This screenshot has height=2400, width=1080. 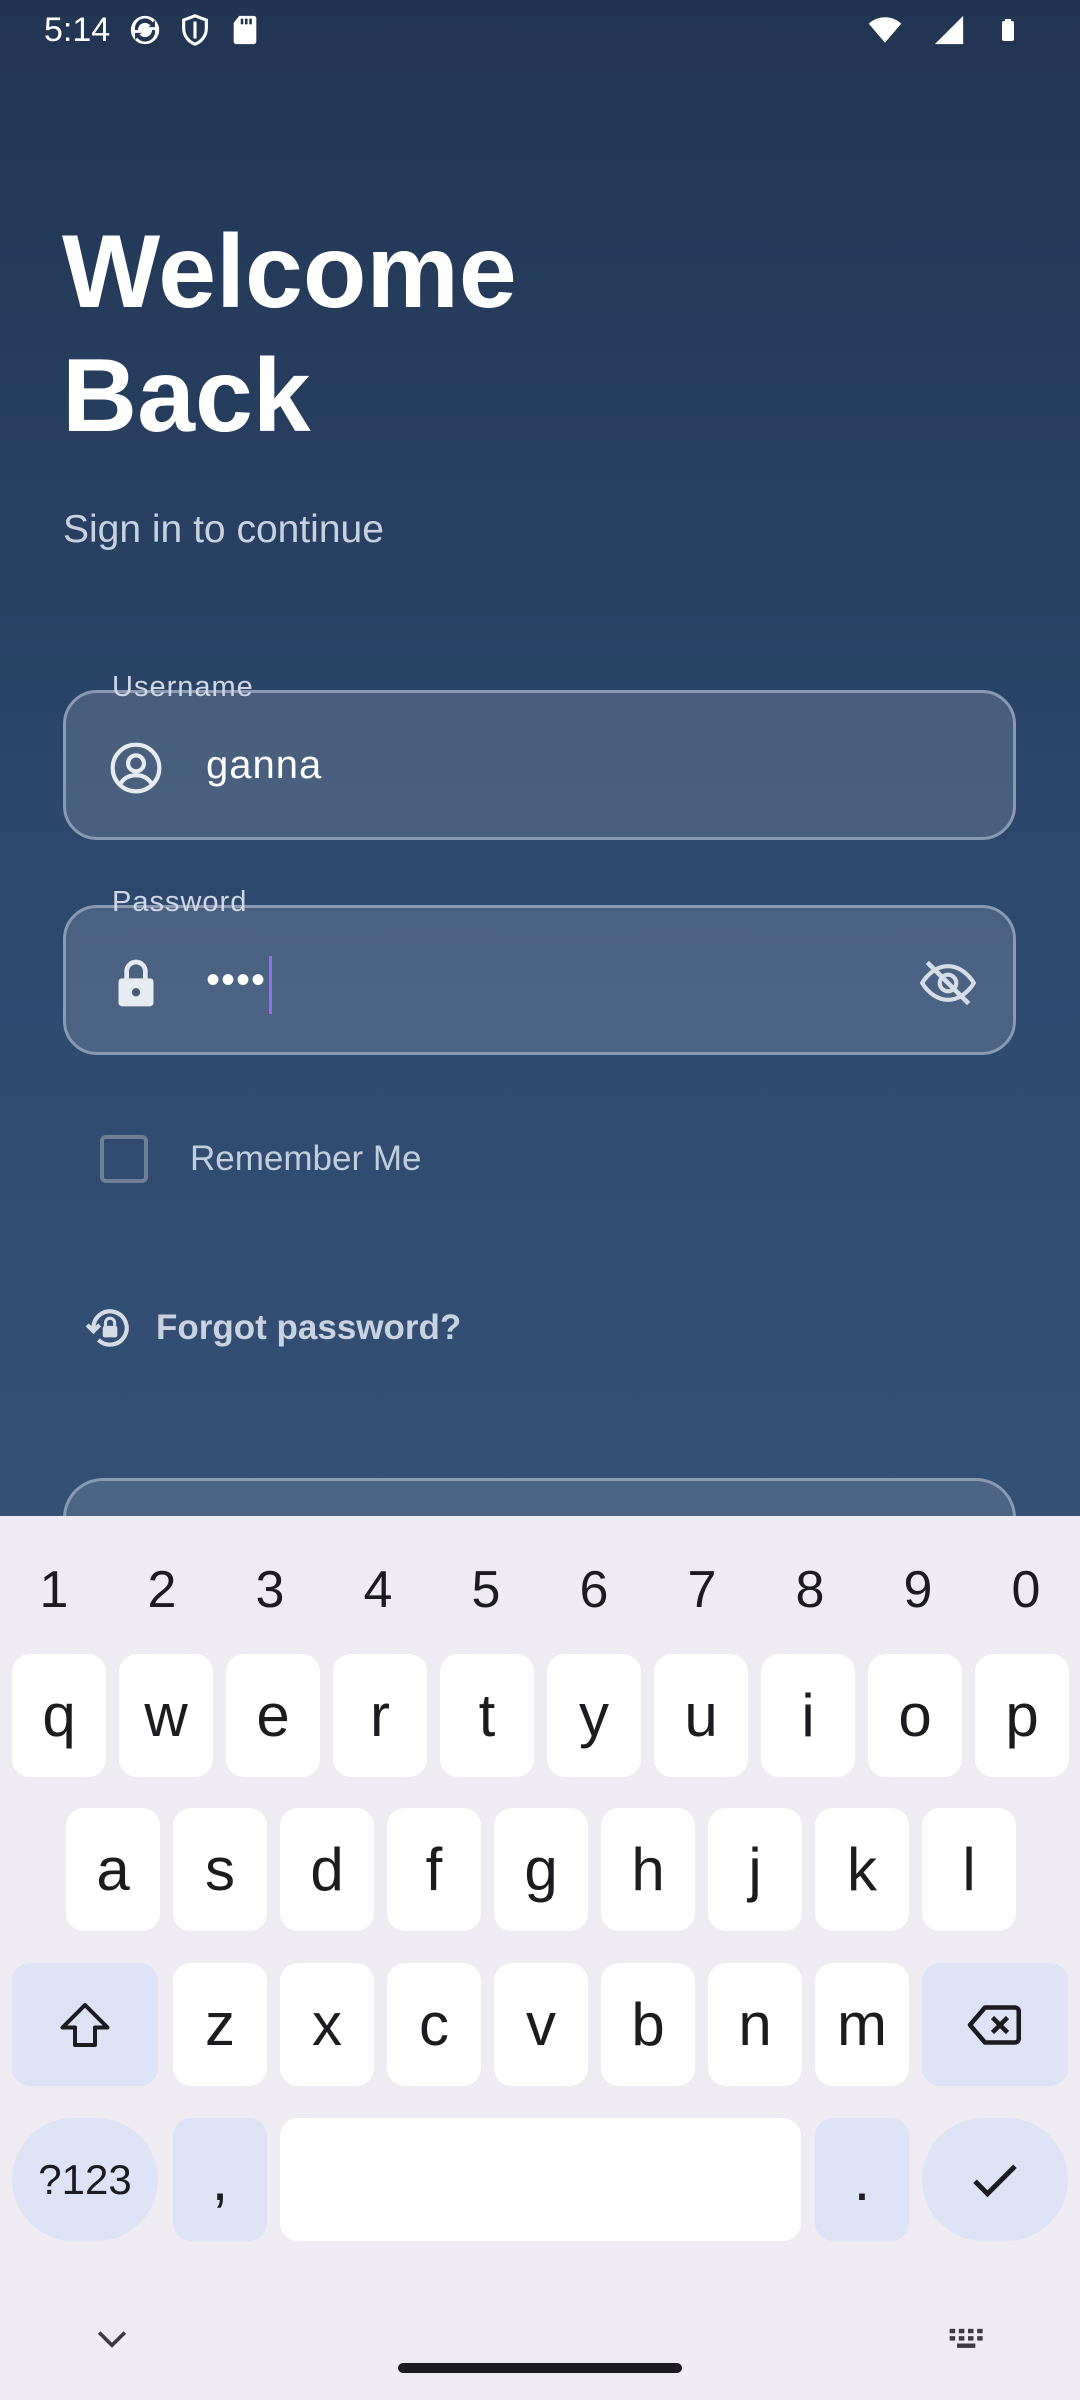 What do you see at coordinates (380, 1715) in the screenshot?
I see `key-r: r` at bounding box center [380, 1715].